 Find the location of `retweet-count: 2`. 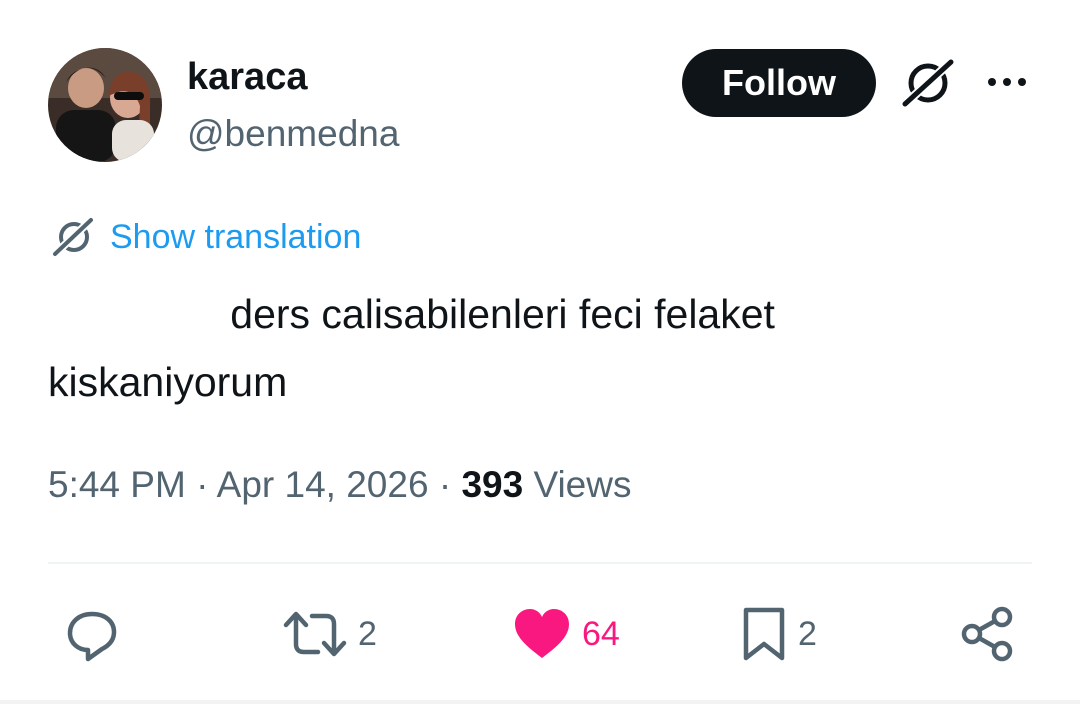

retweet-count: 2 is located at coordinates (367, 634).